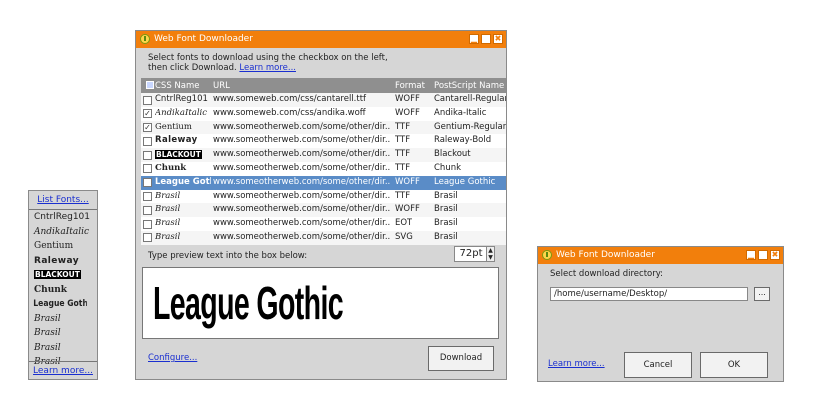 The height and width of the screenshot is (420, 837). I want to click on postscript-cell: Raleway-Bold, so click(463, 140).